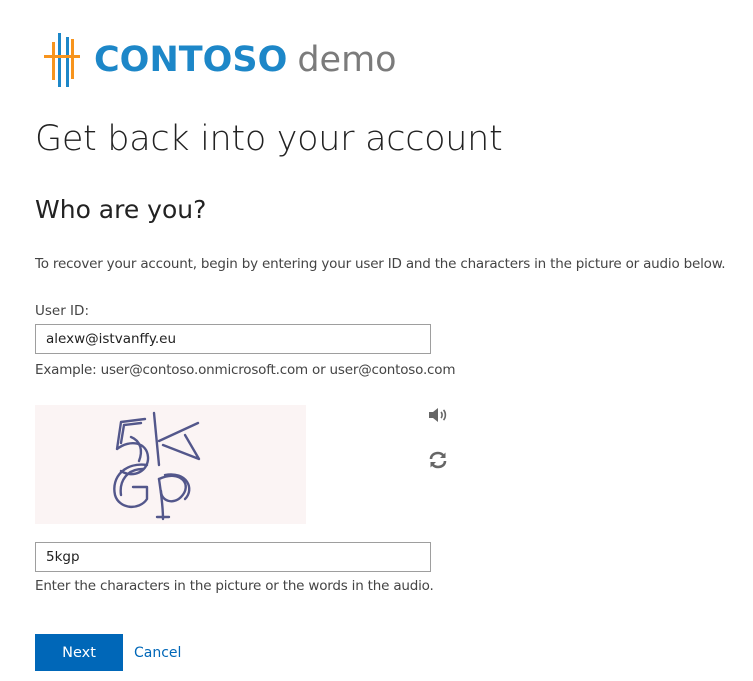 Image resolution: width=753 pixels, height=681 pixels. I want to click on speaker-icon, so click(438, 415).